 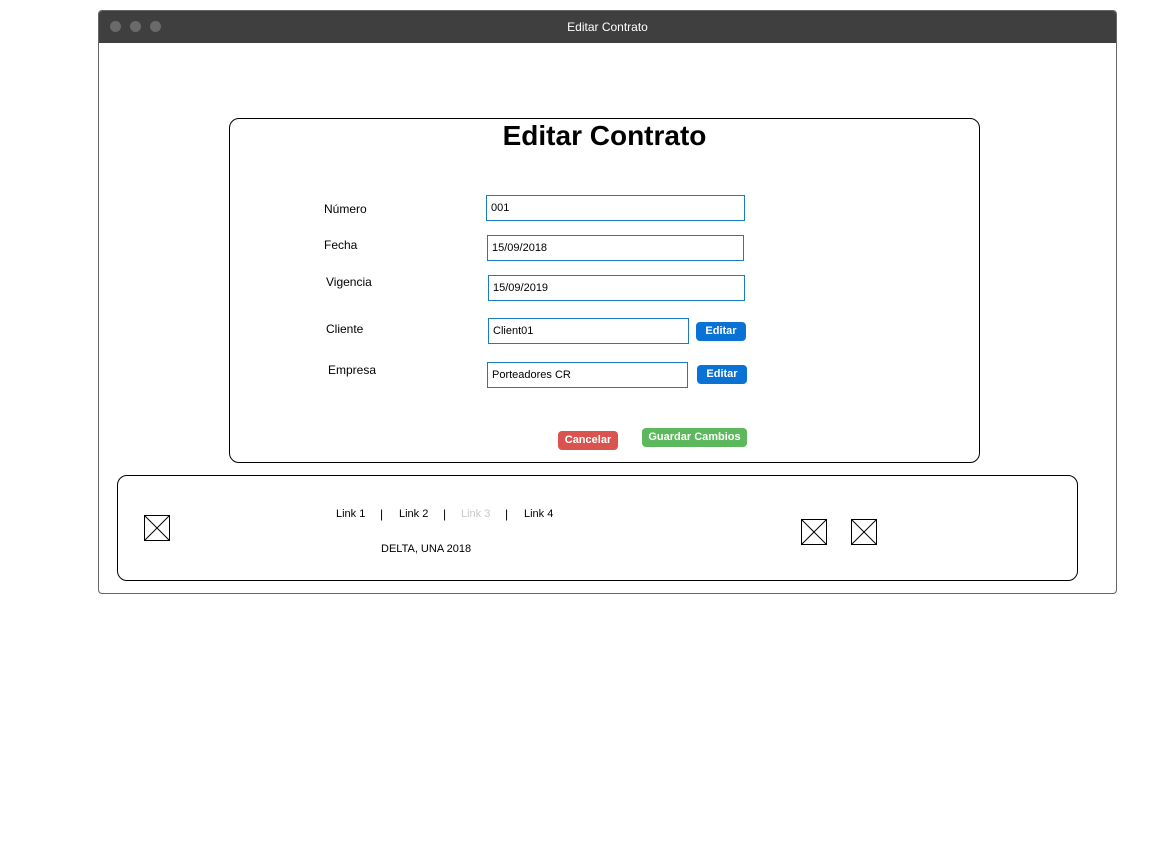 I want to click on logo-image-placeholder, so click(x=157, y=528).